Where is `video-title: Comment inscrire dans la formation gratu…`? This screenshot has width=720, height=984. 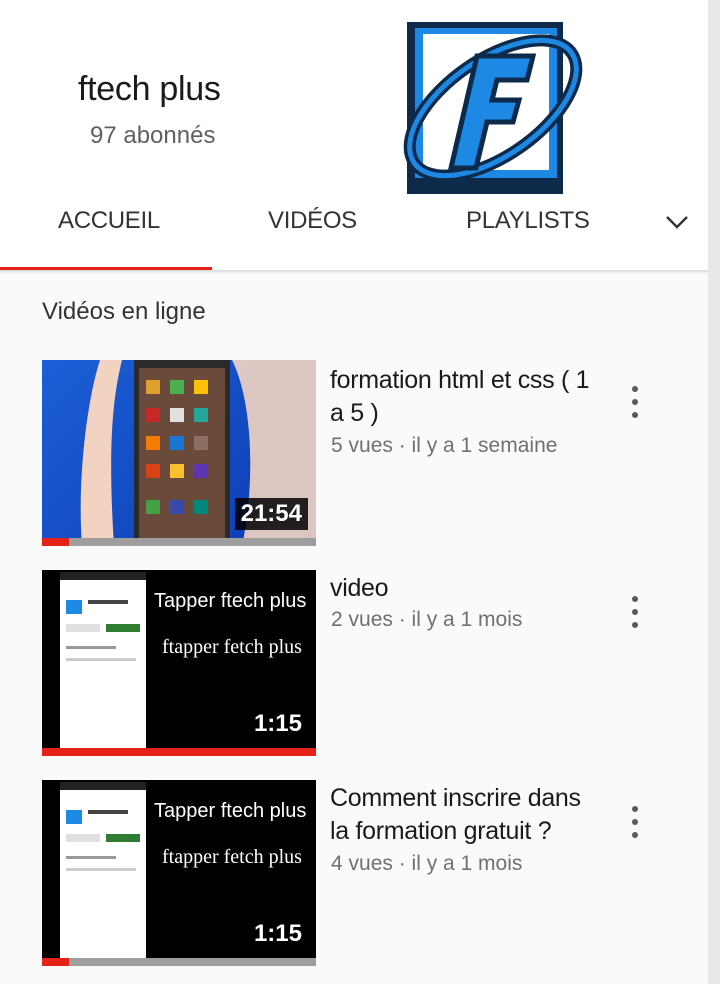
video-title: Comment inscrire dans la formation gratu… is located at coordinates (460, 815).